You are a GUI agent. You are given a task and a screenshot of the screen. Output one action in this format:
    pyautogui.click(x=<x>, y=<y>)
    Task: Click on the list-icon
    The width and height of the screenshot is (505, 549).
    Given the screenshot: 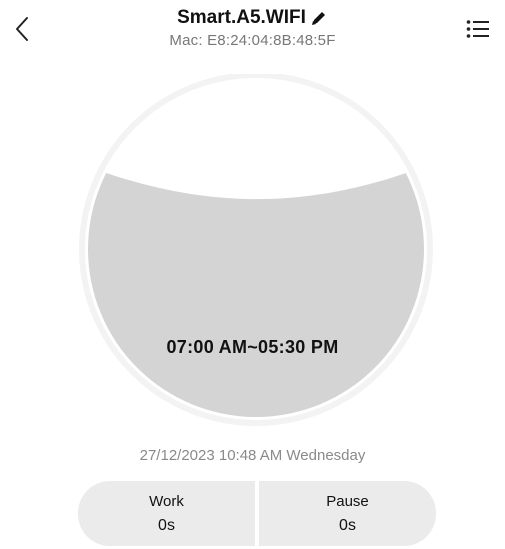 What is the action you would take?
    pyautogui.click(x=477, y=29)
    